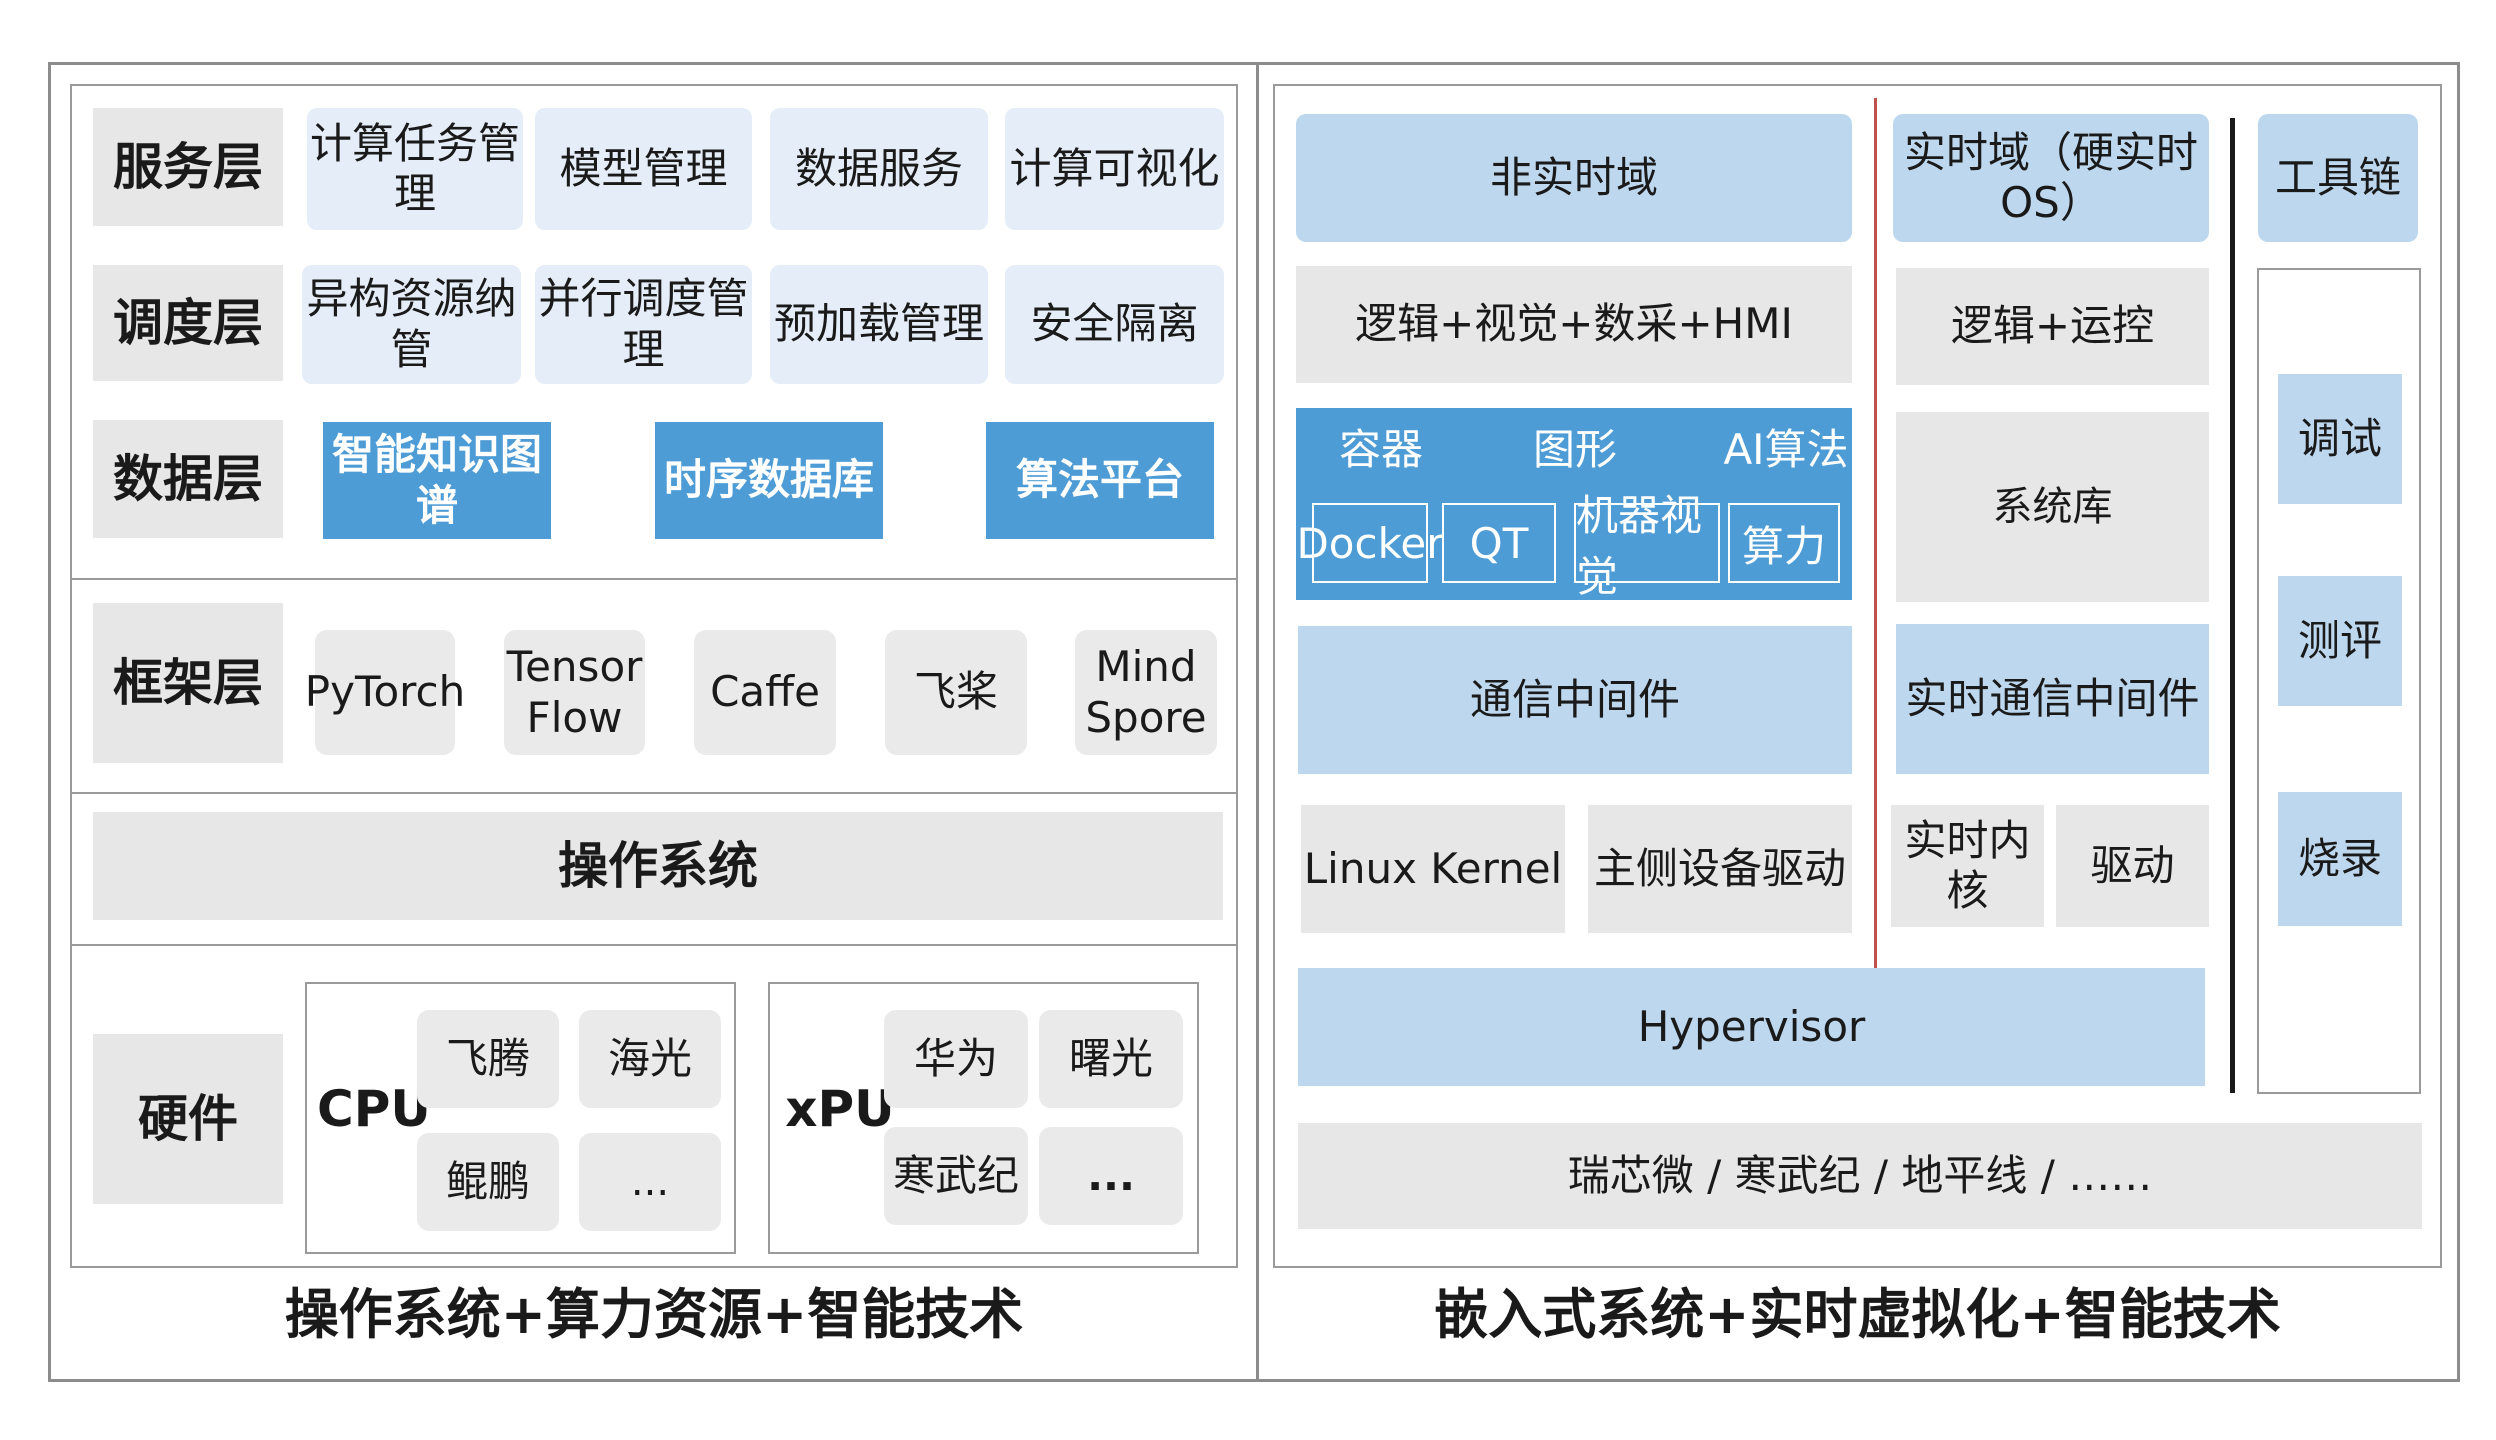  What do you see at coordinates (2132, 866) in the screenshot?
I see `rt-driver: 驱动` at bounding box center [2132, 866].